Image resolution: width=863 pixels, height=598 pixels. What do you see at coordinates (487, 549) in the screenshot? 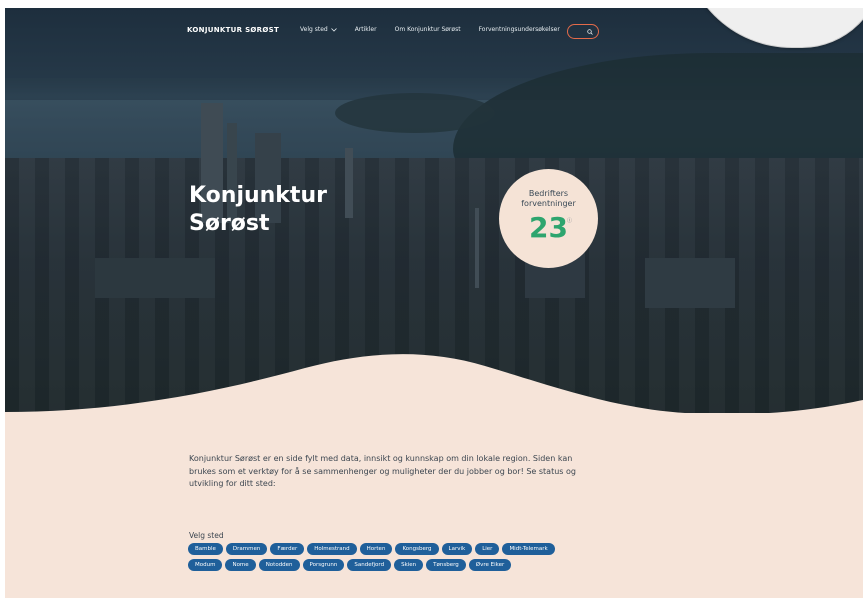
I see `place-chip: Lier` at bounding box center [487, 549].